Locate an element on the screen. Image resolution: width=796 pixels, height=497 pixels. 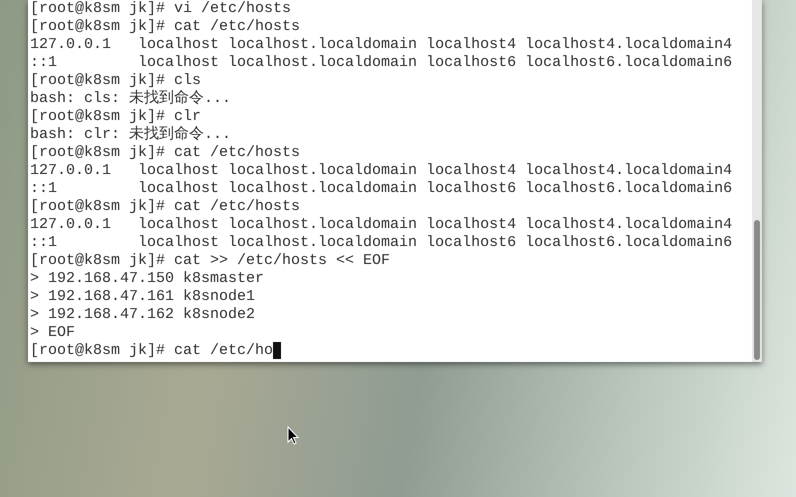
terminal-line: [root@k8sm jk]# vi /etc/hosts is located at coordinates (161, 9).